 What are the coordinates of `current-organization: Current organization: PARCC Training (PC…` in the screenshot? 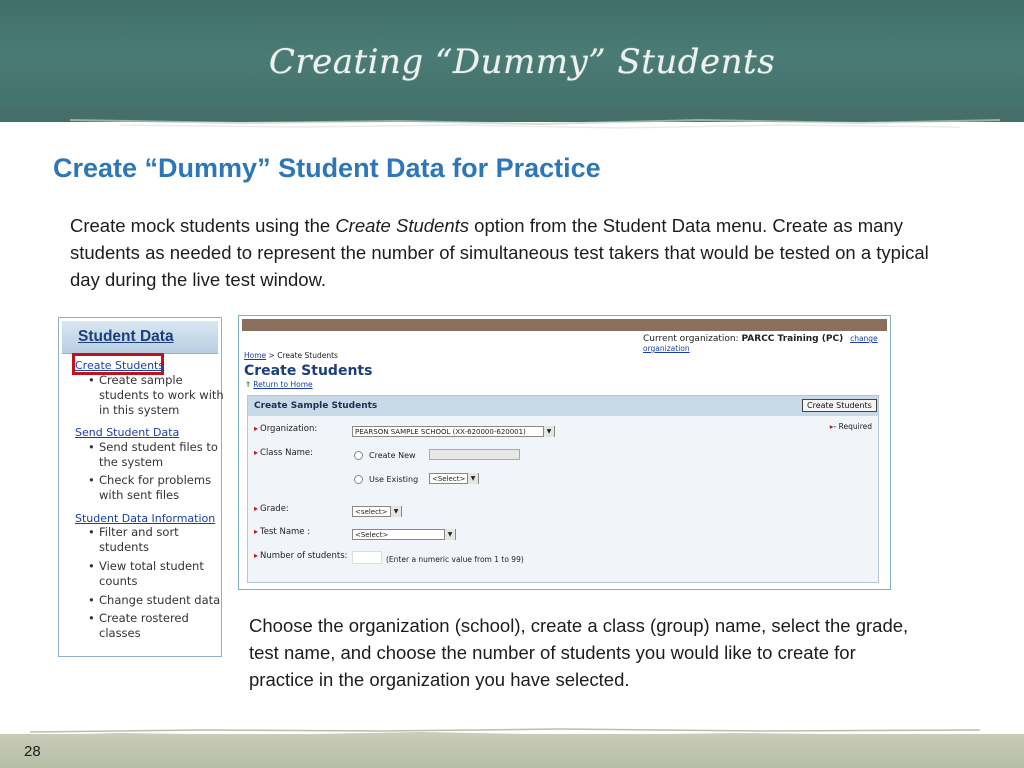 It's located at (766, 344).